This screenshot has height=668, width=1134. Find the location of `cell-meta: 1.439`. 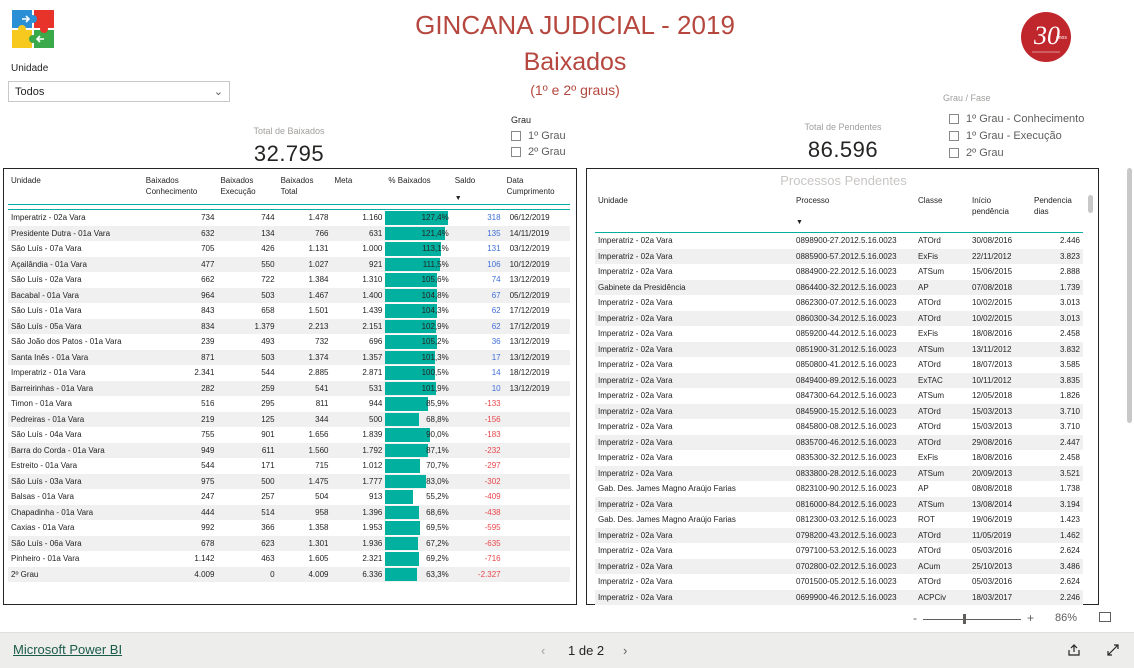

cell-meta: 1.439 is located at coordinates (372, 311).